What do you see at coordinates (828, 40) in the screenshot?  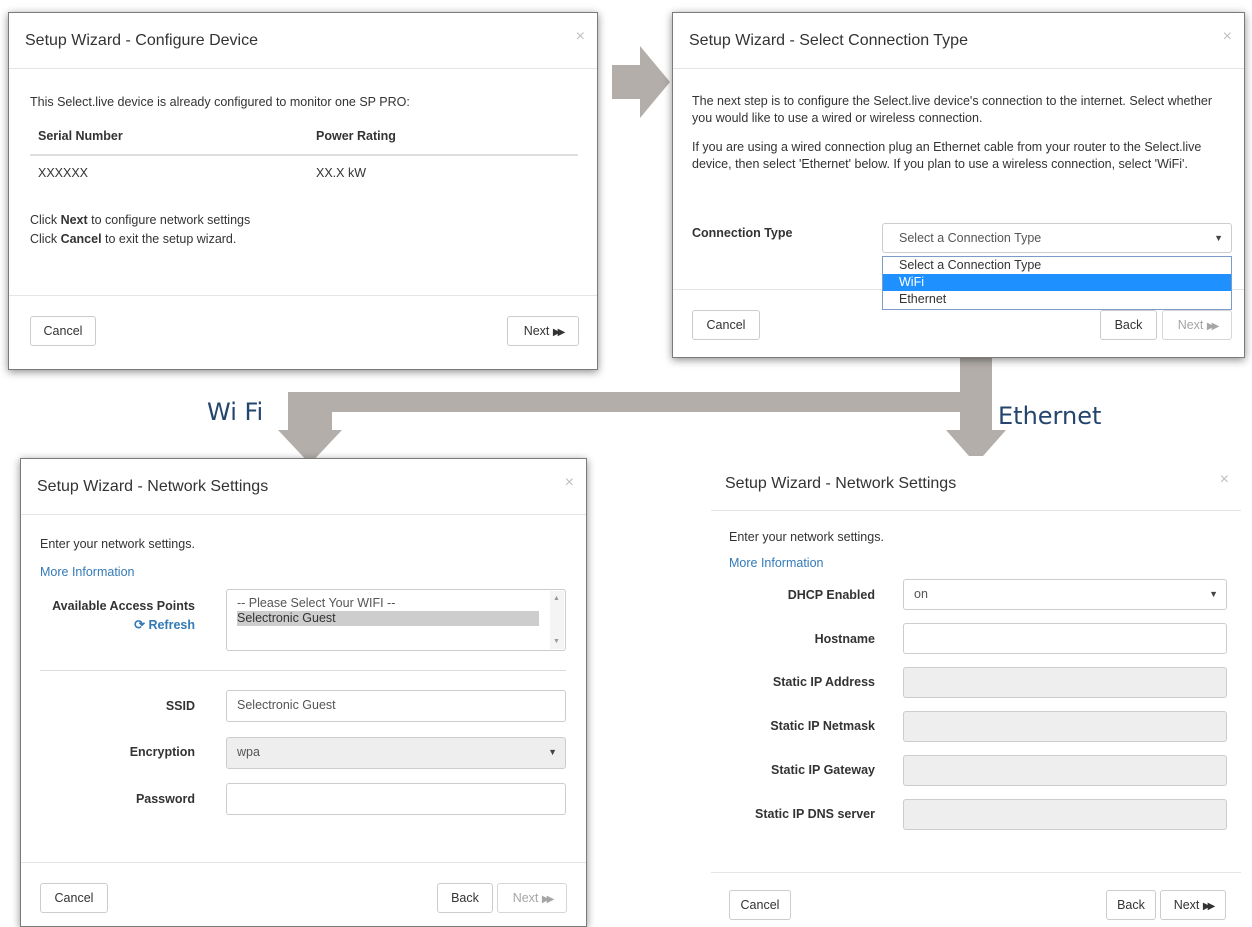 I see `dialog-title: Setup Wizard - Select Connection Type` at bounding box center [828, 40].